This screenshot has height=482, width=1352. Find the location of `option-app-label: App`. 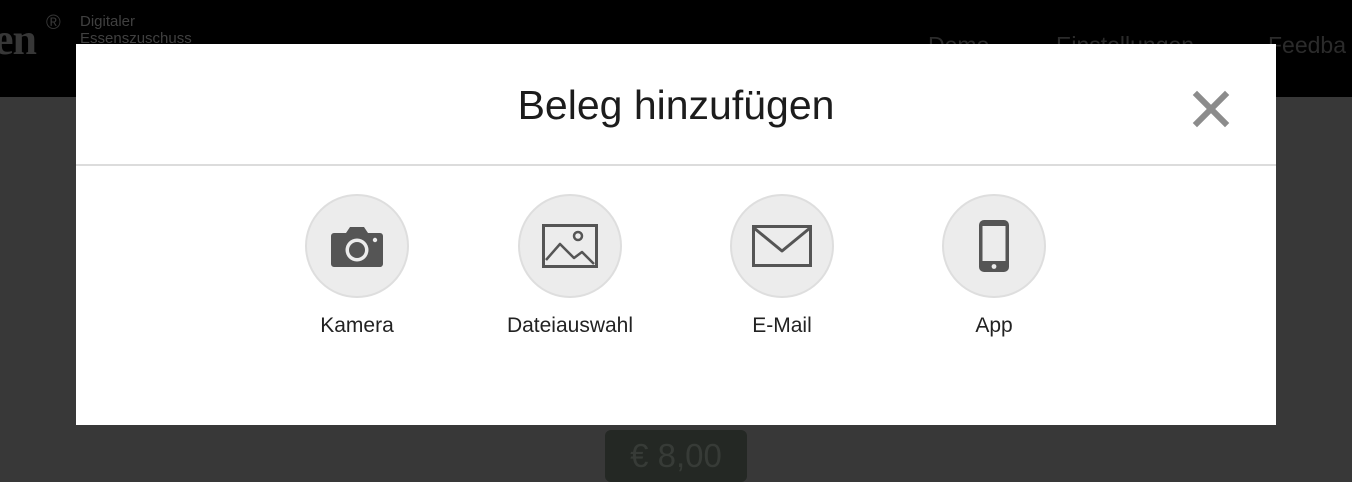

option-app-label: App is located at coordinates (994, 325).